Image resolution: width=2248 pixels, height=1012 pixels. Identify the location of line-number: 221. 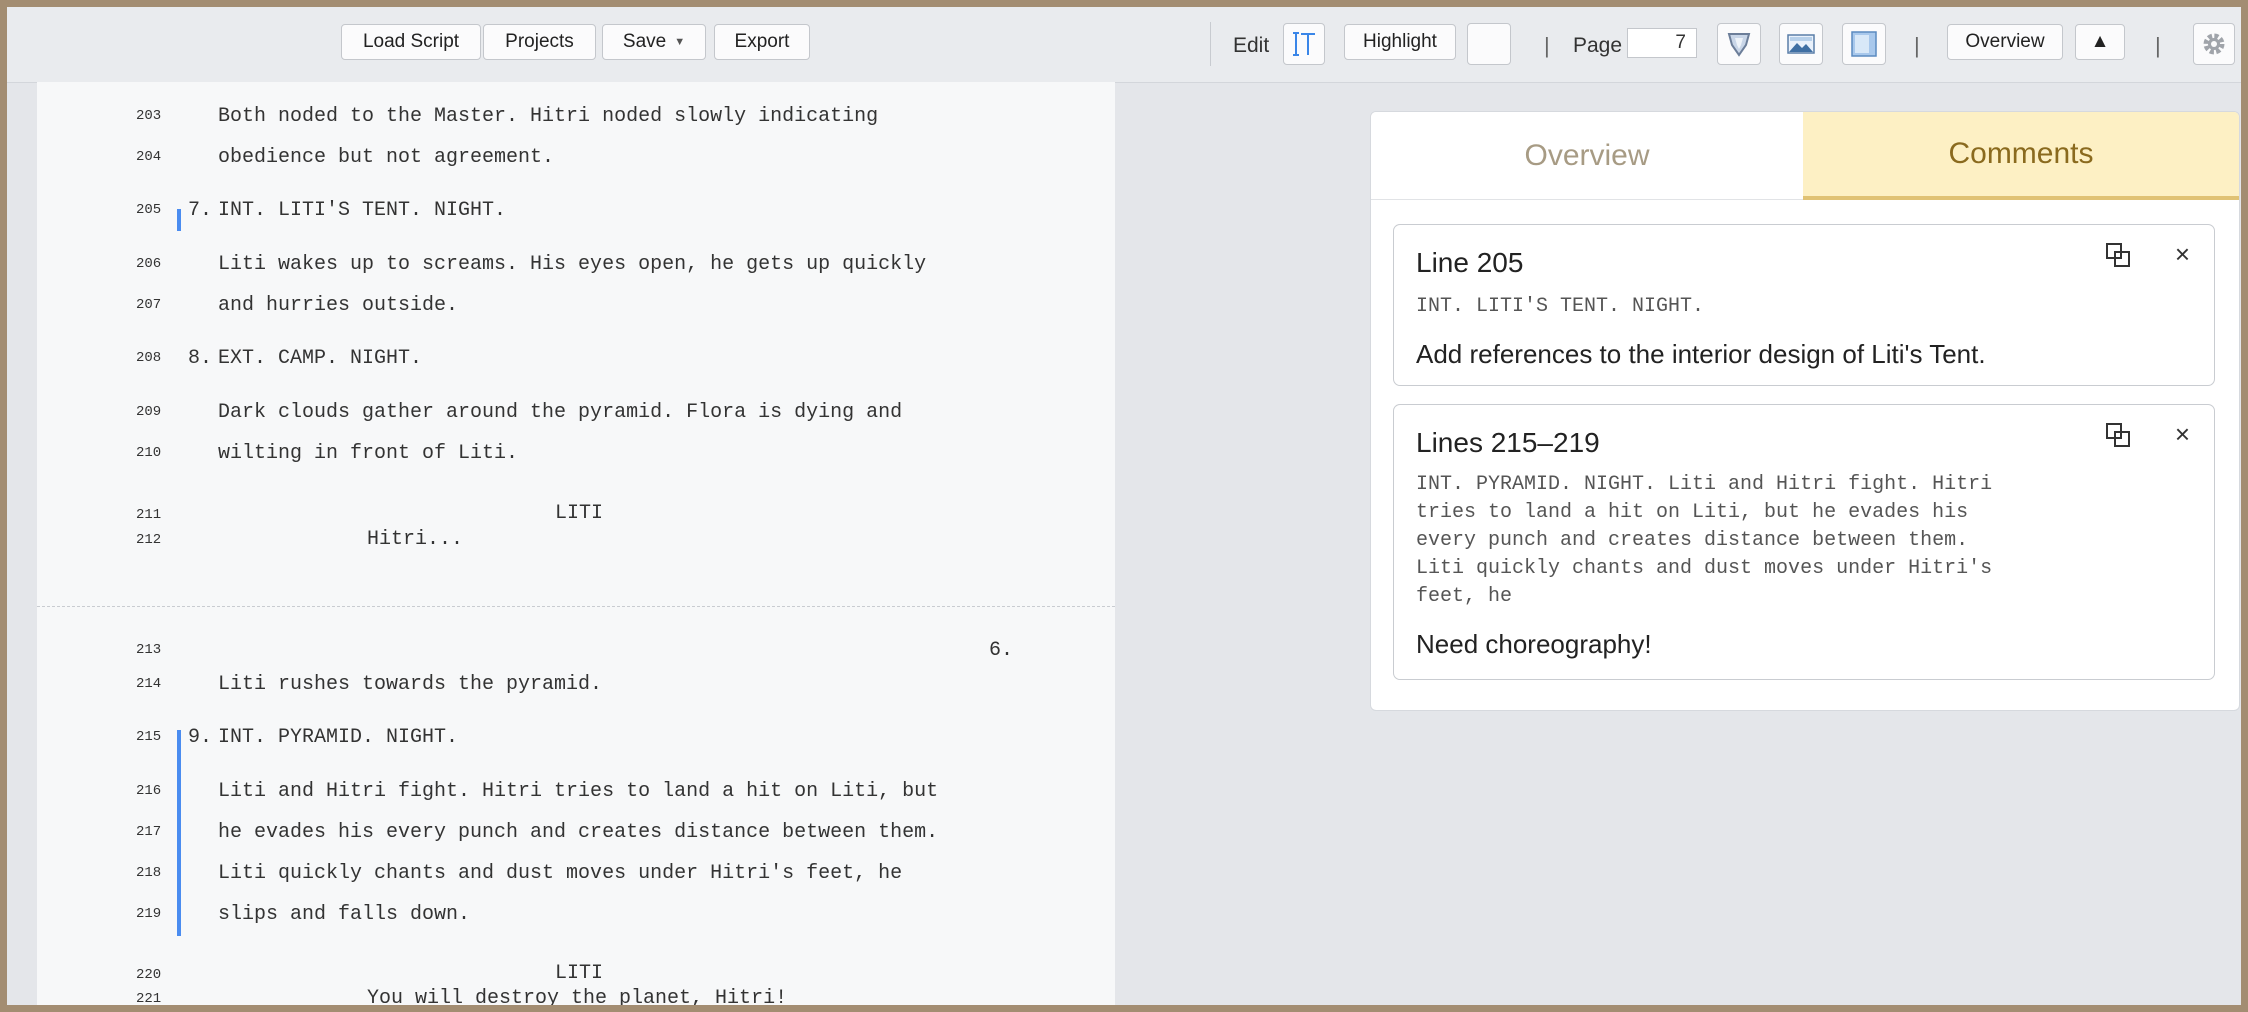
(149, 999).